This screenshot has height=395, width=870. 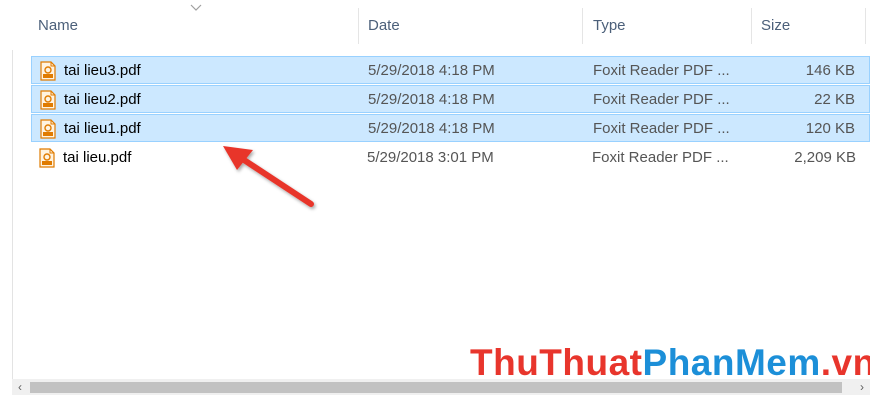 What do you see at coordinates (441, 25) in the screenshot?
I see `column-header: Name Date Type Size` at bounding box center [441, 25].